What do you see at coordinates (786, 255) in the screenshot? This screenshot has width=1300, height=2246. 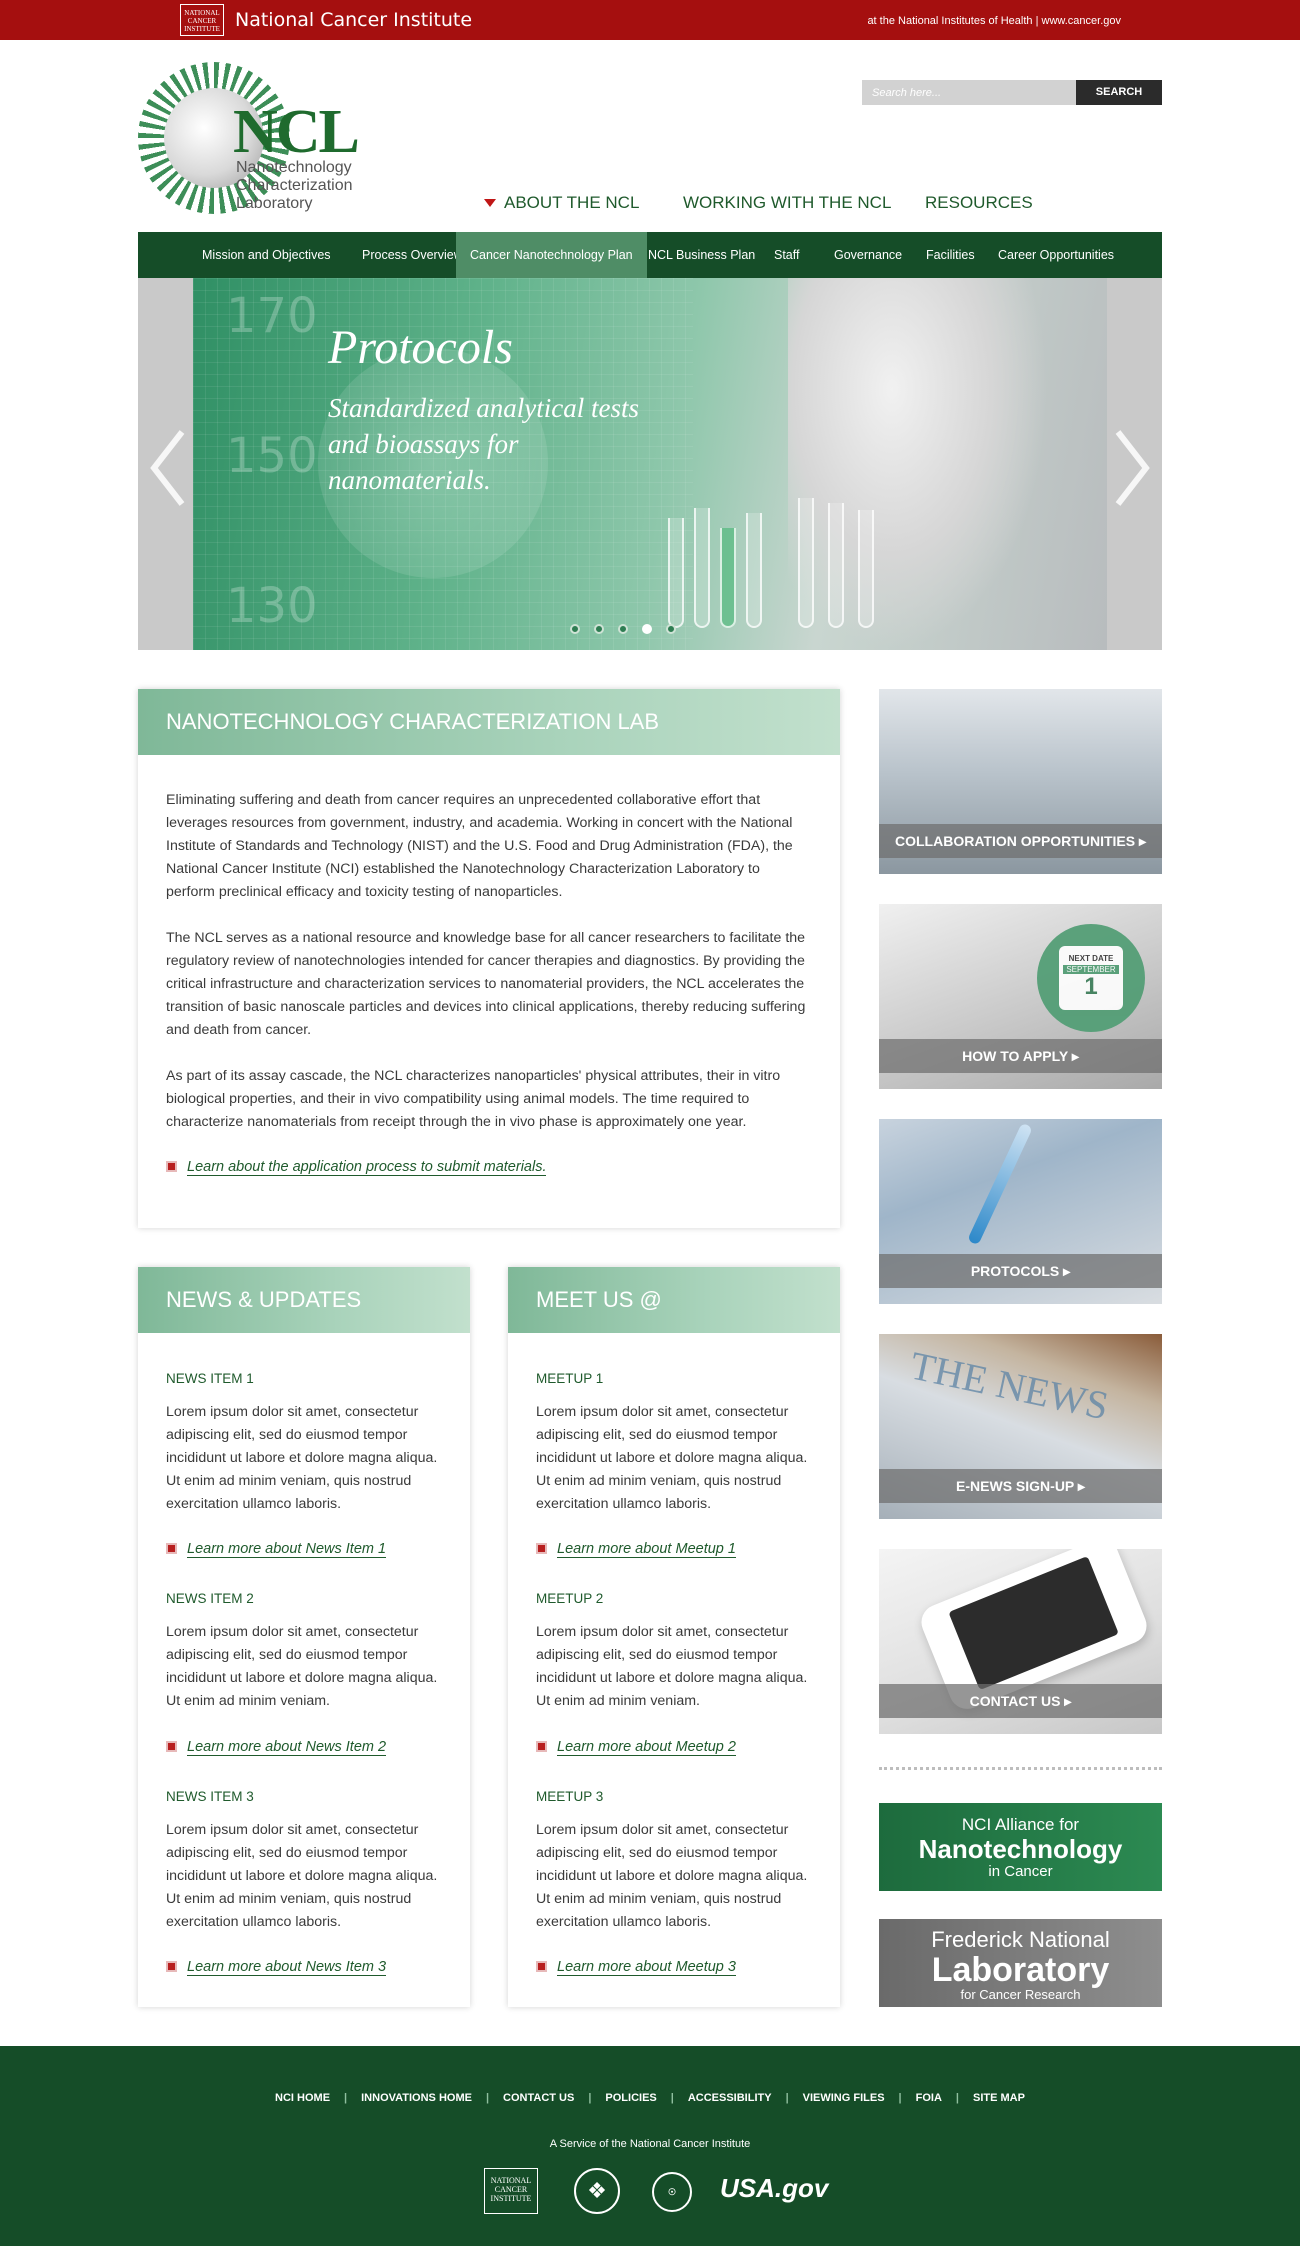 I see `subnav-staff: Staff` at bounding box center [786, 255].